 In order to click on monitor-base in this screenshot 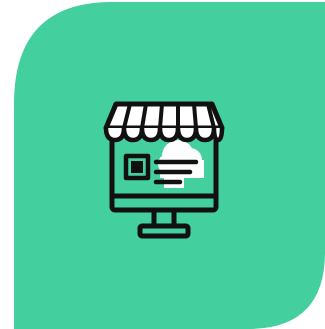, I will do `click(164, 231)`.